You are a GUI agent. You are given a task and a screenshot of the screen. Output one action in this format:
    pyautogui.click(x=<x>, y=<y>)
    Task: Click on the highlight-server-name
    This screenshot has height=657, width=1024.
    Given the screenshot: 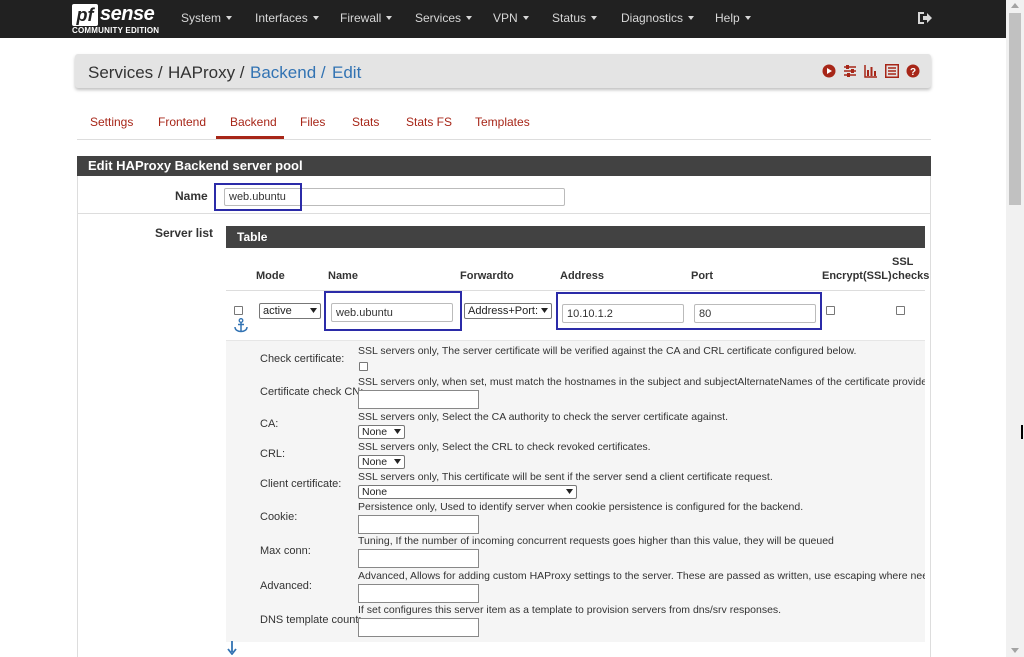 What is the action you would take?
    pyautogui.click(x=393, y=311)
    